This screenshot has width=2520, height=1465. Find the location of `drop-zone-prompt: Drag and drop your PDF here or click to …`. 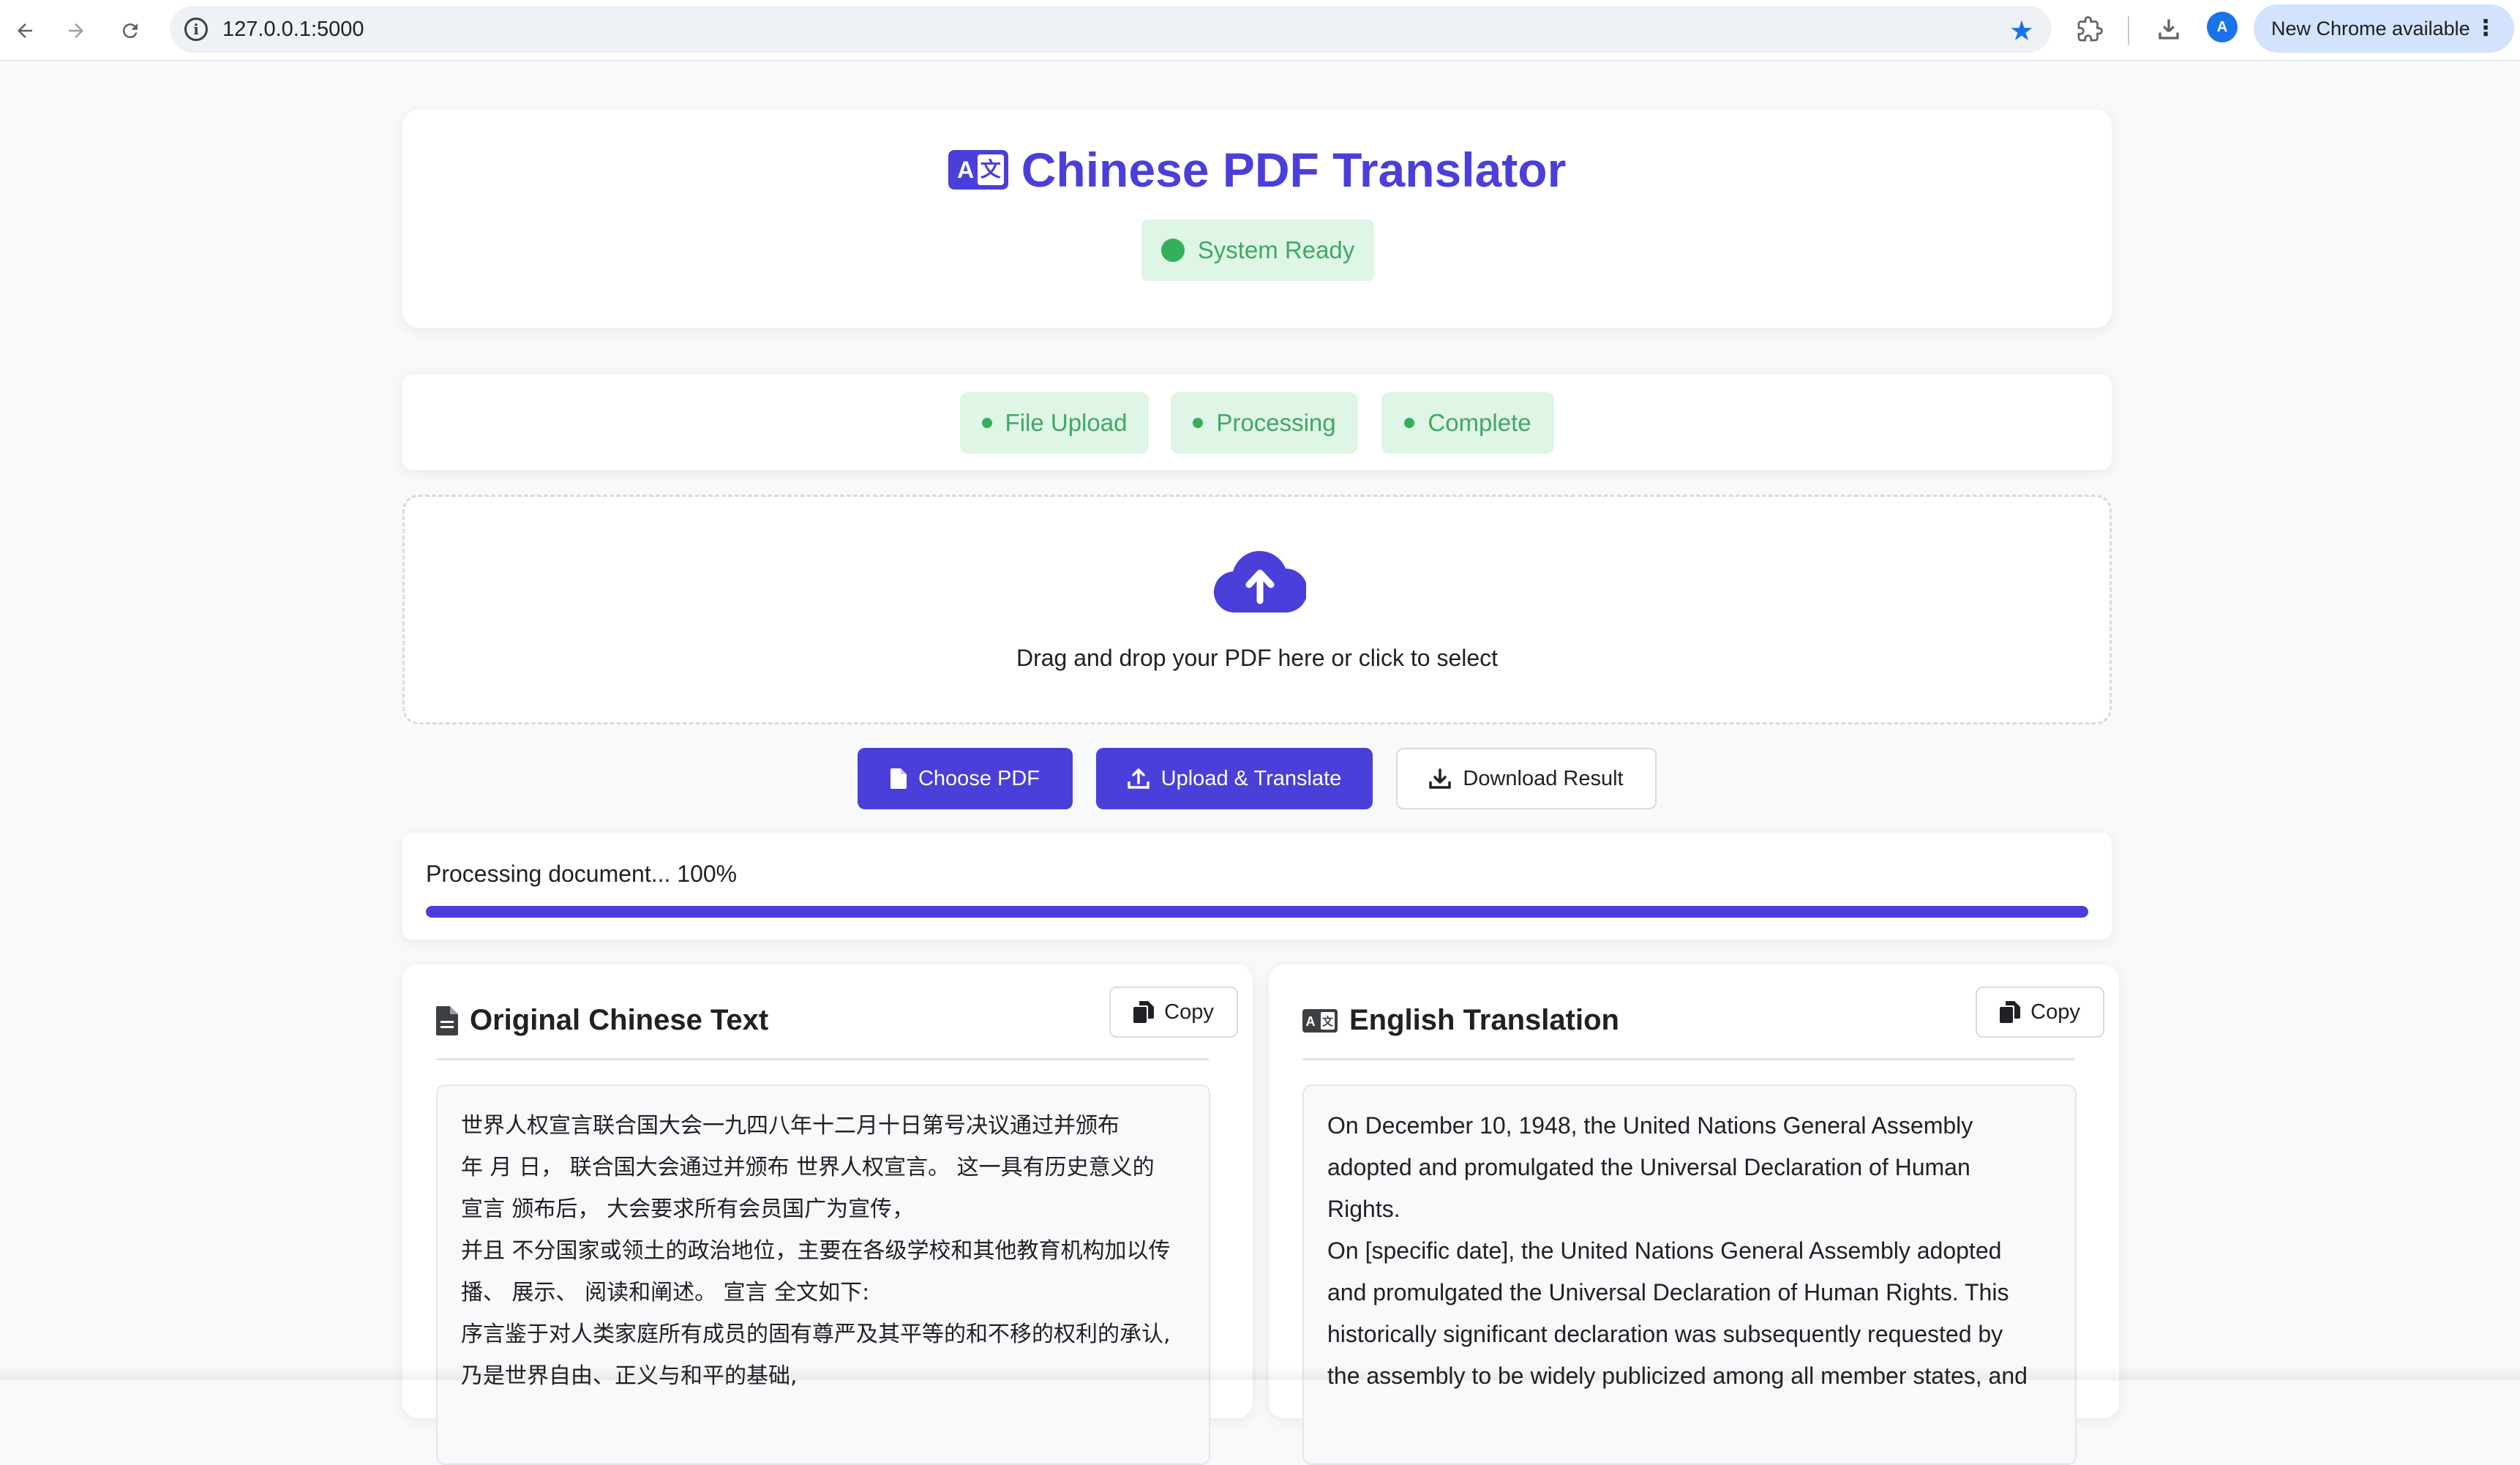

drop-zone-prompt: Drag and drop your PDF here or click to … is located at coordinates (1257, 658).